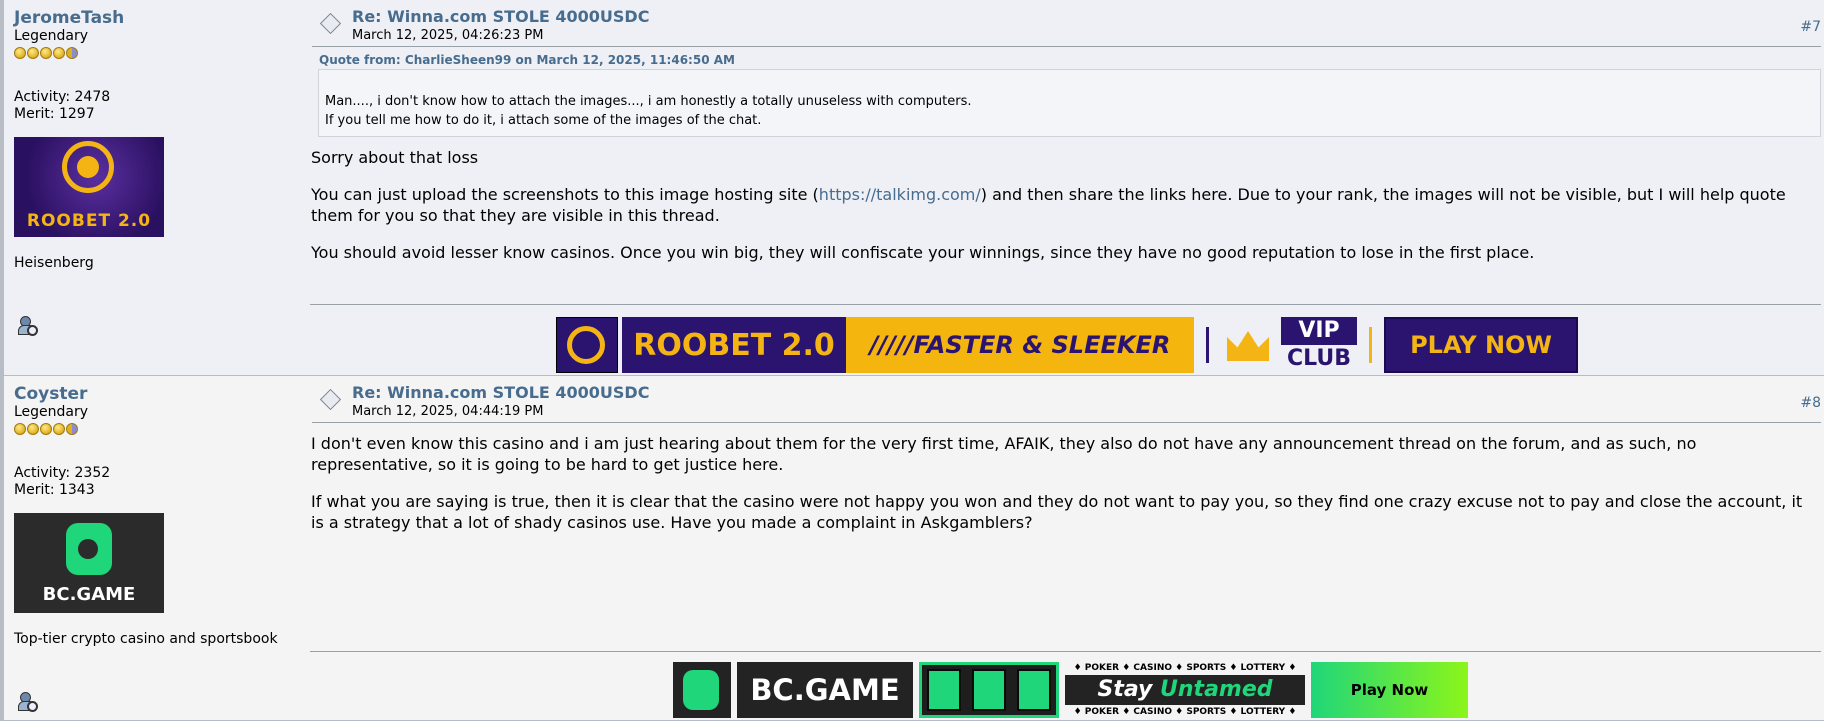 This screenshot has height=721, width=1824. Describe the element at coordinates (734, 345) in the screenshot. I see `banner-brand: ROOBET 2.0` at that location.